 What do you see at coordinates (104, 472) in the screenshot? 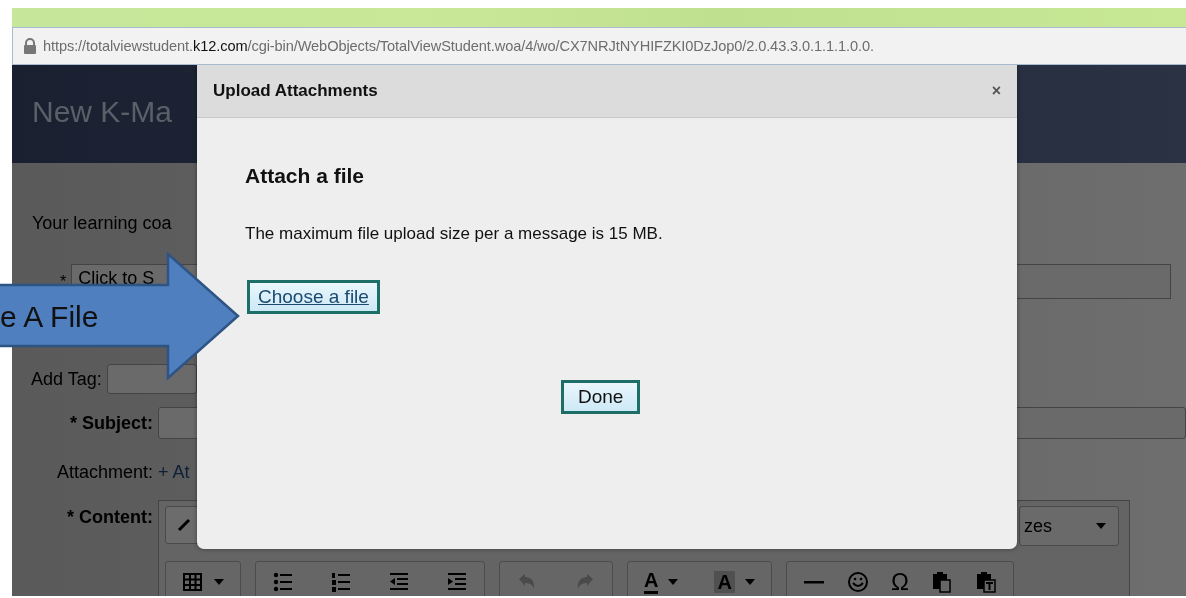
I see `field-label: Attachment:` at bounding box center [104, 472].